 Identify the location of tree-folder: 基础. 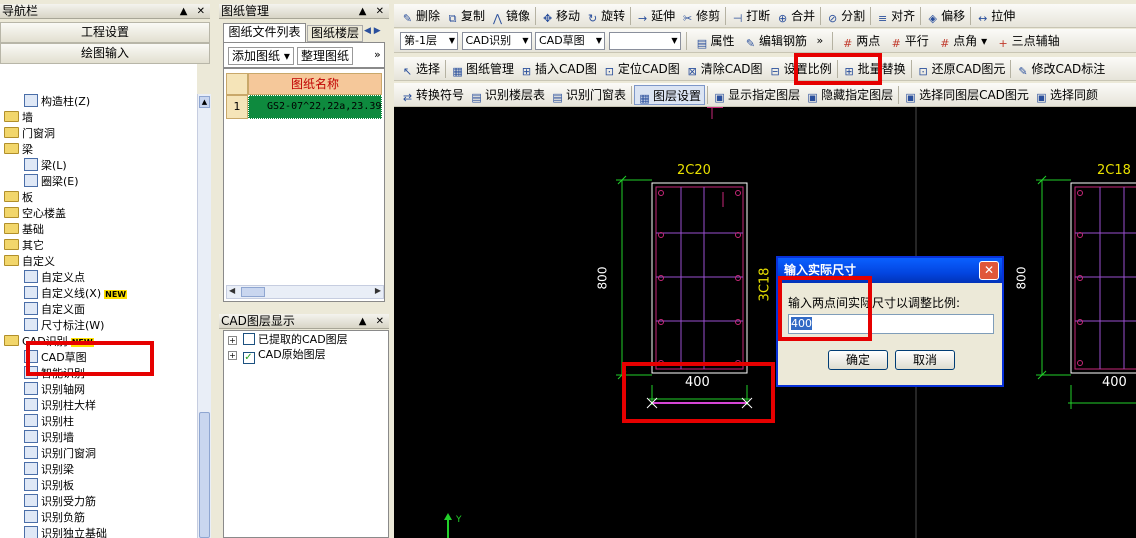
(24, 230).